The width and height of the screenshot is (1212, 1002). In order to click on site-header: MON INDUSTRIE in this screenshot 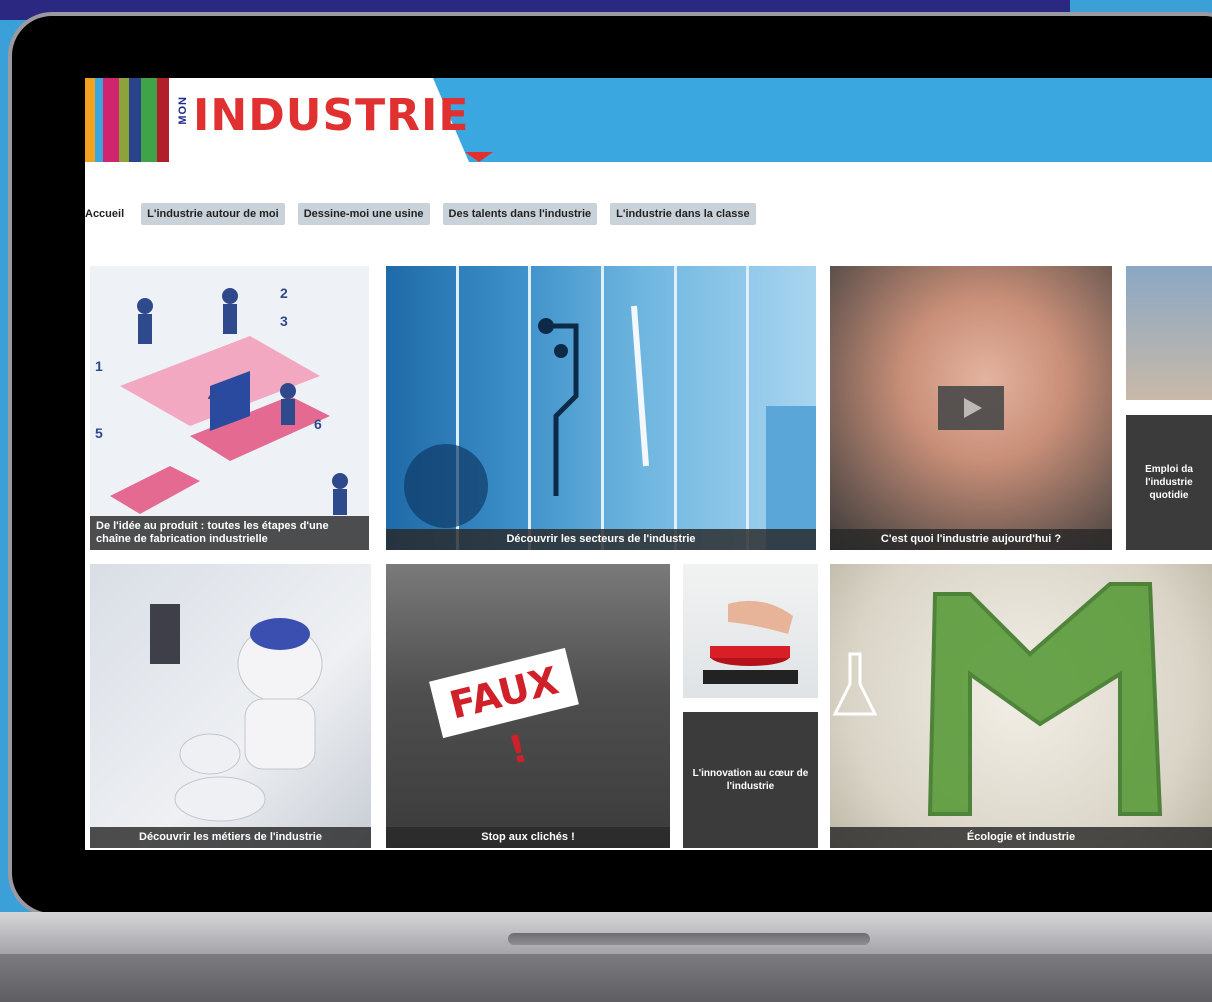, I will do `click(648, 120)`.